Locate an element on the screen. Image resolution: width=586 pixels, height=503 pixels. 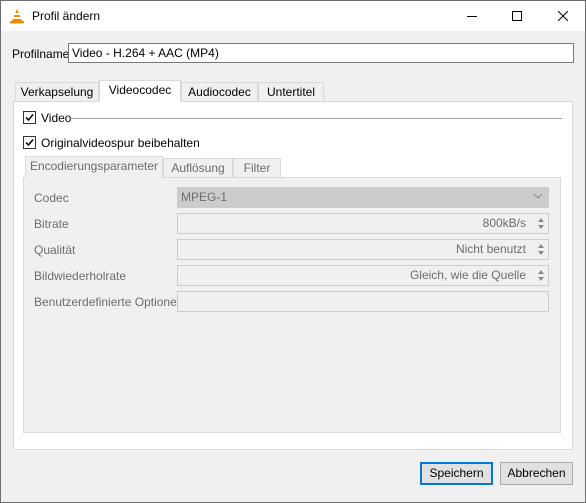
tab-filter: Filter is located at coordinates (257, 167).